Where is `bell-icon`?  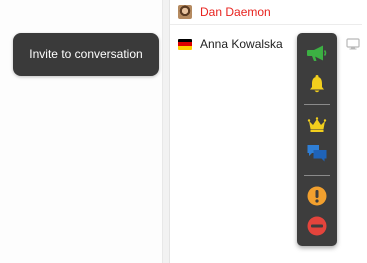 bell-icon is located at coordinates (317, 84).